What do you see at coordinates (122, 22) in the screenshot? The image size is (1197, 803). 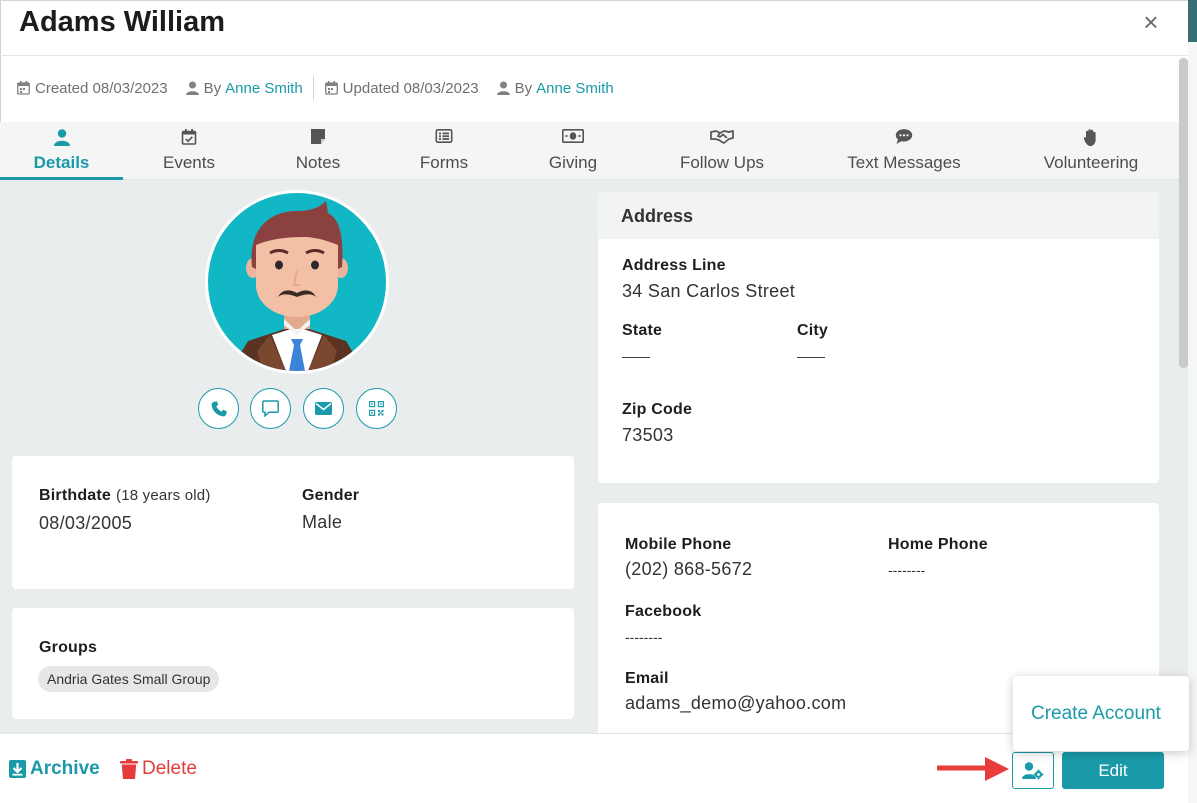 I see `person-name-title: Adams William` at bounding box center [122, 22].